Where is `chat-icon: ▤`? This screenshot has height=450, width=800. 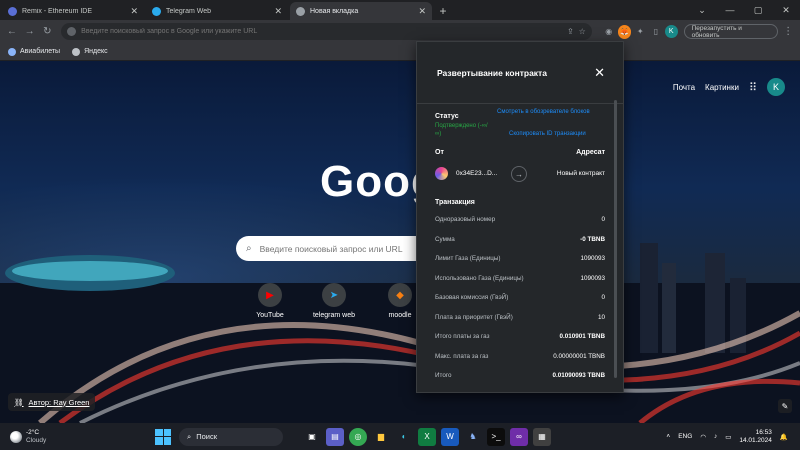
chat-icon: ▤ is located at coordinates (335, 436).